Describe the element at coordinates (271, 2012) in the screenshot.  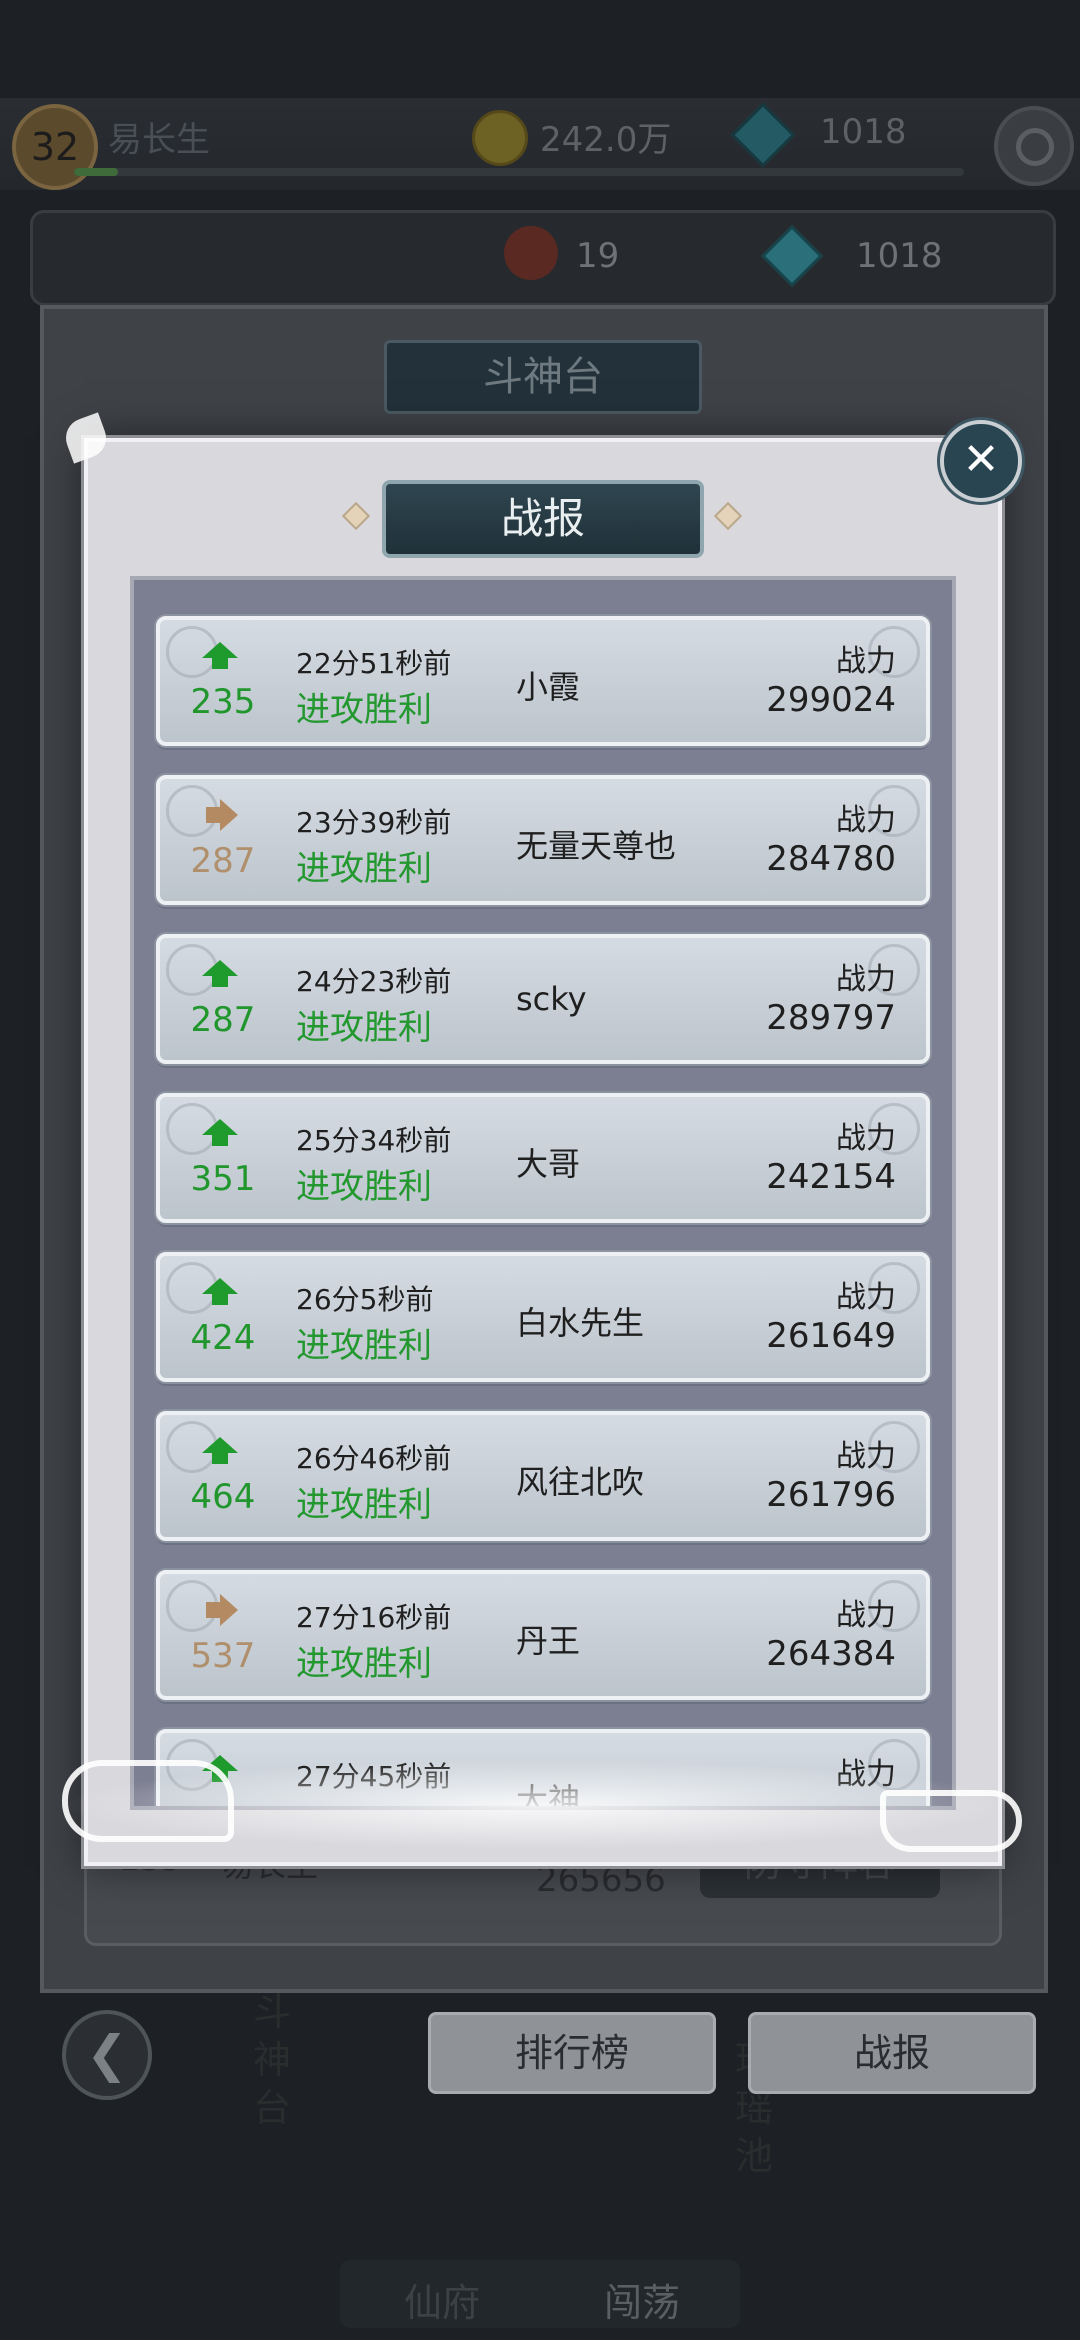
I see `vertical-char: 斗` at that location.